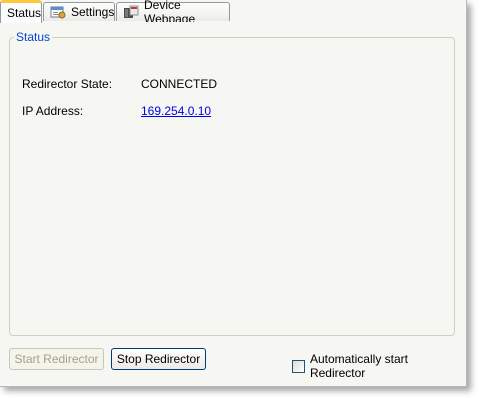 This screenshot has height=398, width=480. Describe the element at coordinates (131, 12) in the screenshot. I see `device-webpage-icon` at that location.